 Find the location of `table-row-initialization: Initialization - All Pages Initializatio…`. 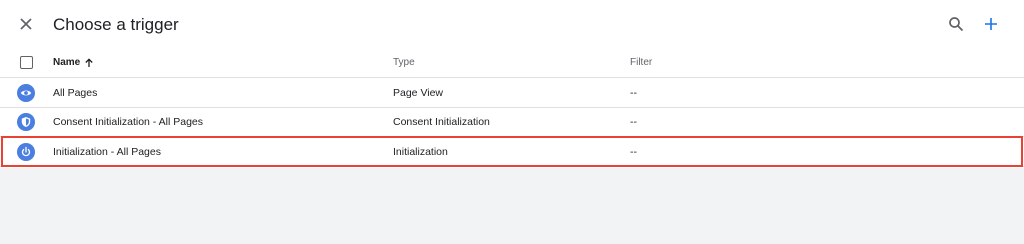

table-row-initialization: Initialization - All Pages Initializatio… is located at coordinates (512, 152).